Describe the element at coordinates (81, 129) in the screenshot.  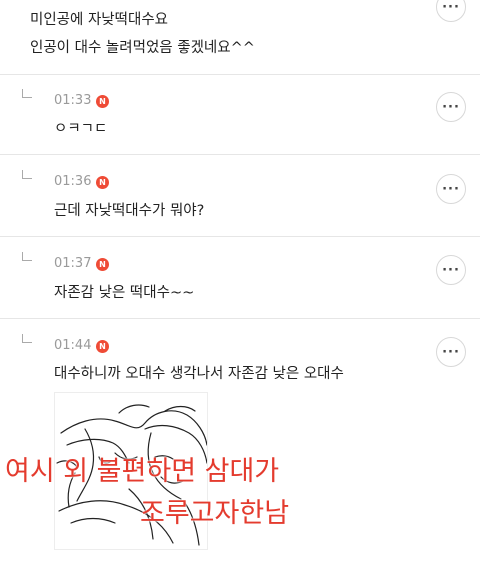
I see `reply-text: ㅇㅋㄱㄷ` at that location.